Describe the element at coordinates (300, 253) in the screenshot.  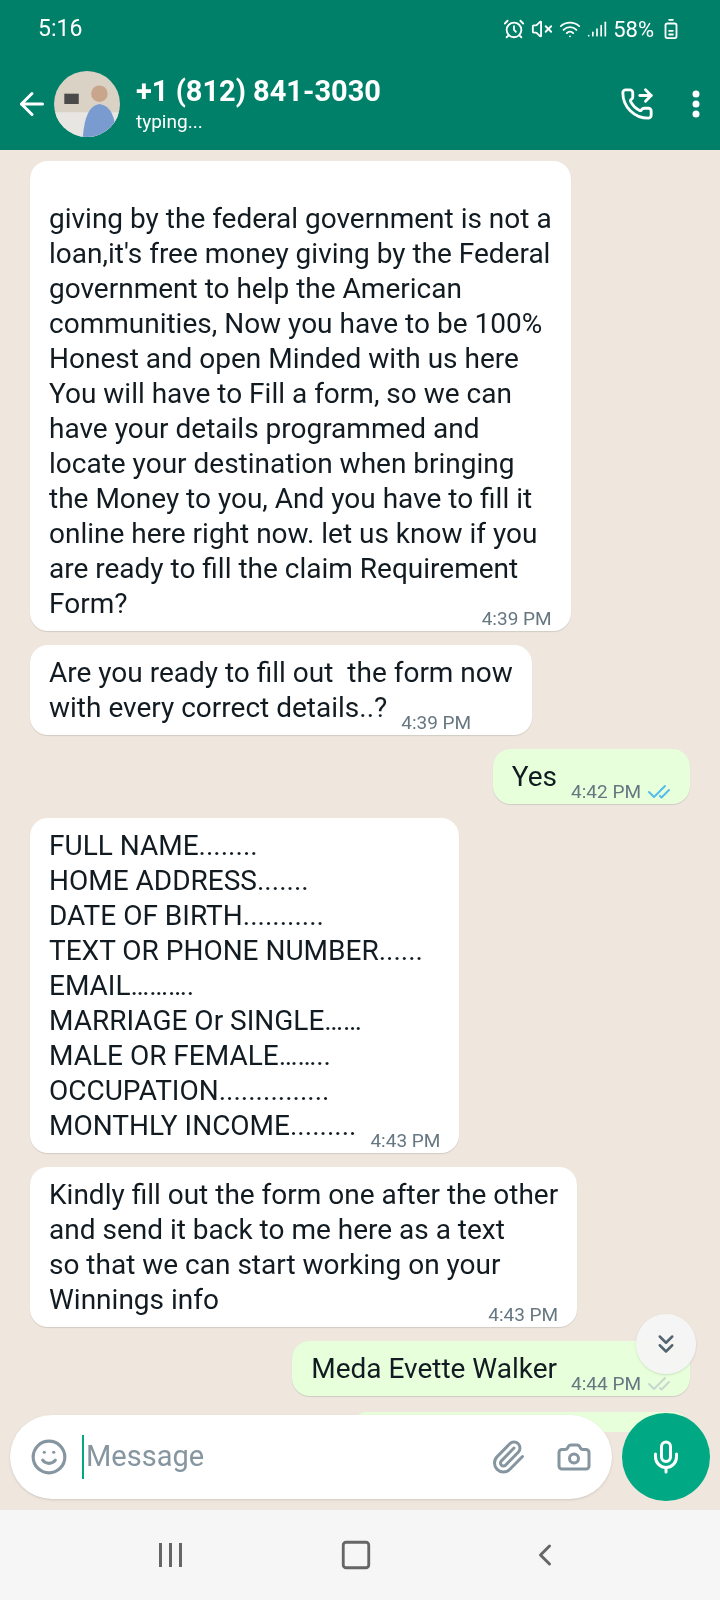
I see `message-text: loan,it's free money giving by the Federal` at that location.